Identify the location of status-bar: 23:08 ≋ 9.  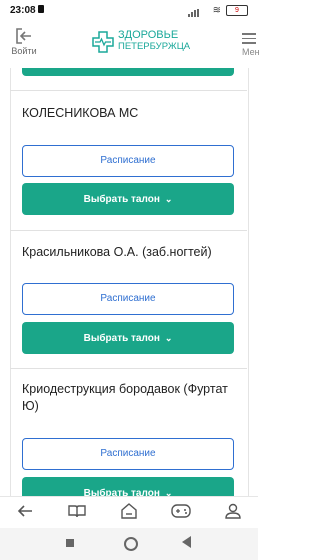
(129, 11).